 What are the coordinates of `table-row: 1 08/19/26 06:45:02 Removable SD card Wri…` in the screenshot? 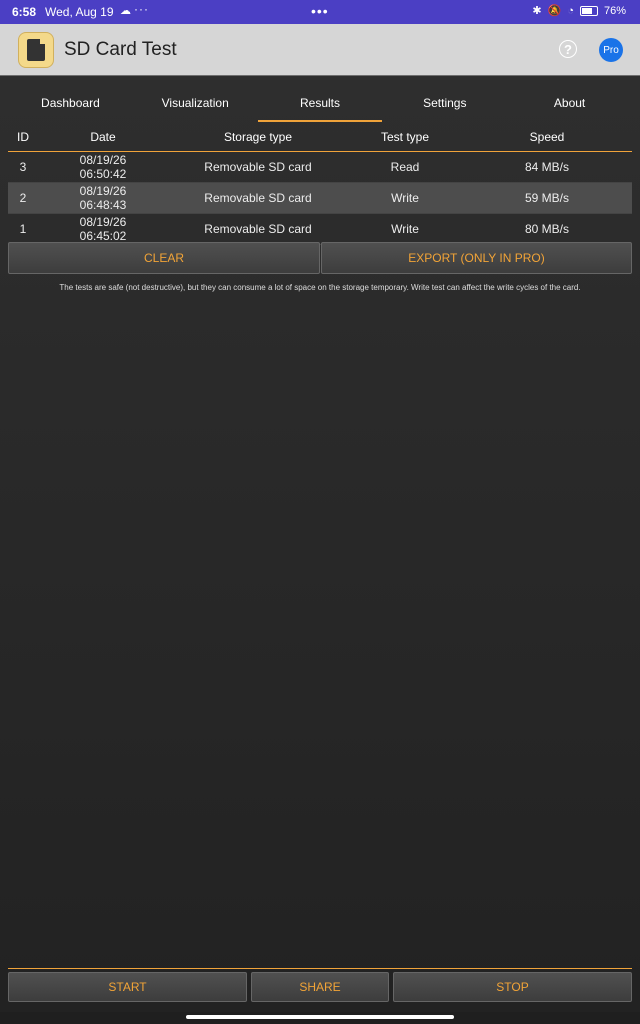 It's located at (320, 229).